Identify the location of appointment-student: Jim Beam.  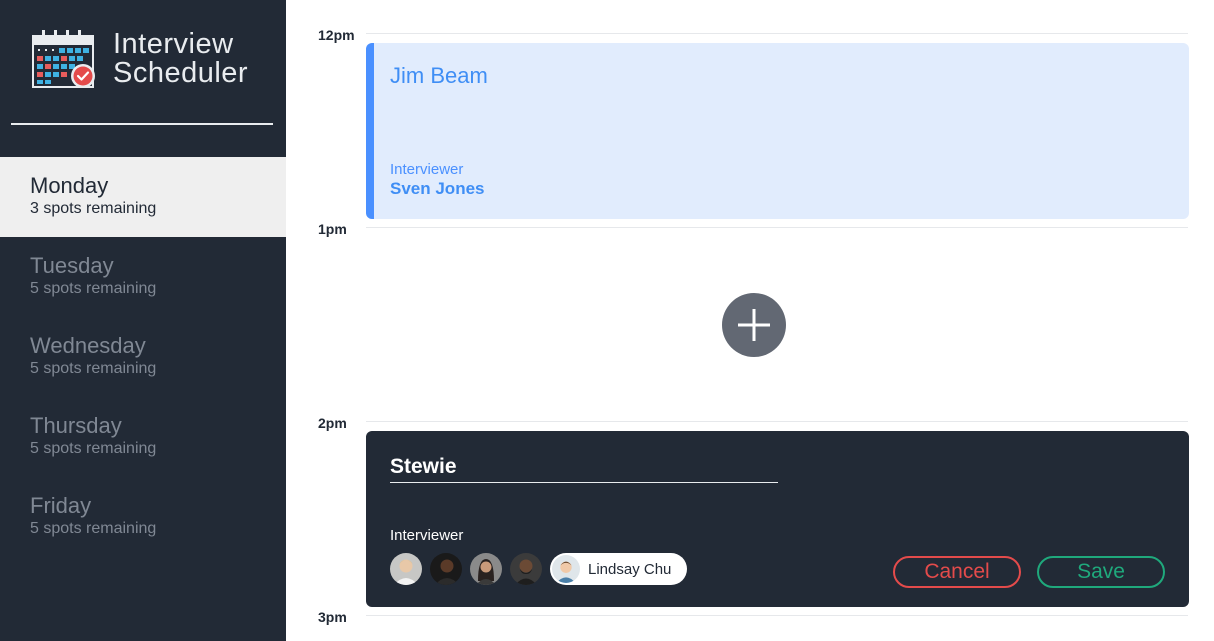
(439, 75).